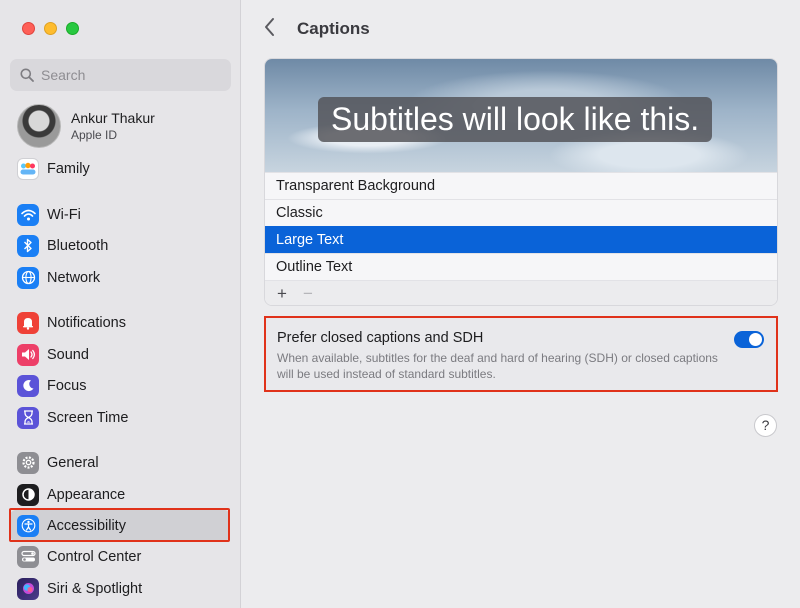 Image resolution: width=800 pixels, height=608 pixels. Describe the element at coordinates (120, 462) in the screenshot. I see `sidebar-item-general: General` at that location.